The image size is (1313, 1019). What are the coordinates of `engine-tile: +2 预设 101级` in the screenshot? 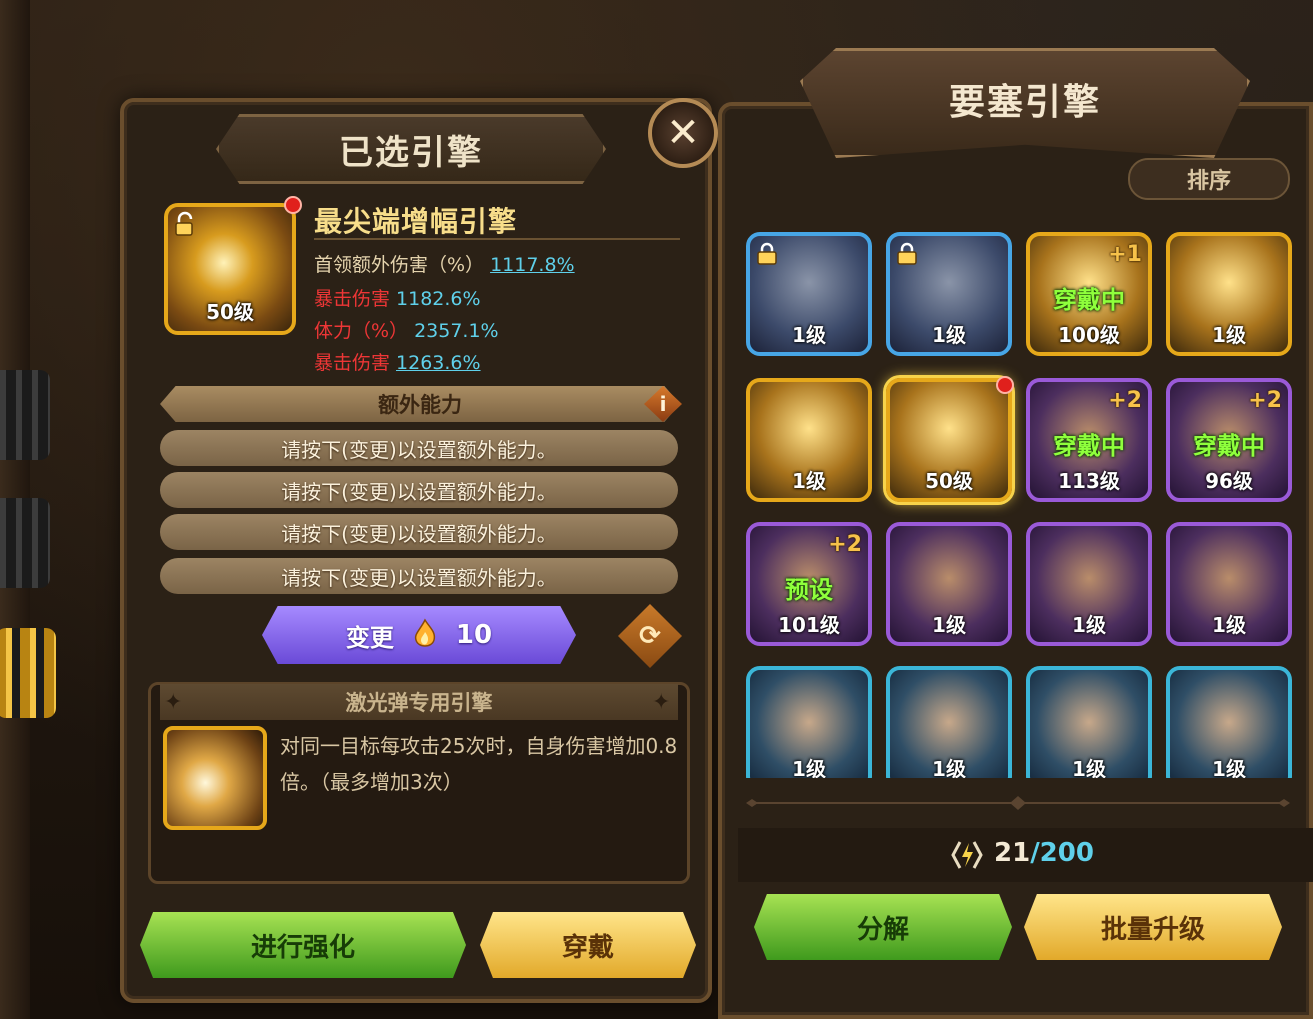 It's located at (809, 584).